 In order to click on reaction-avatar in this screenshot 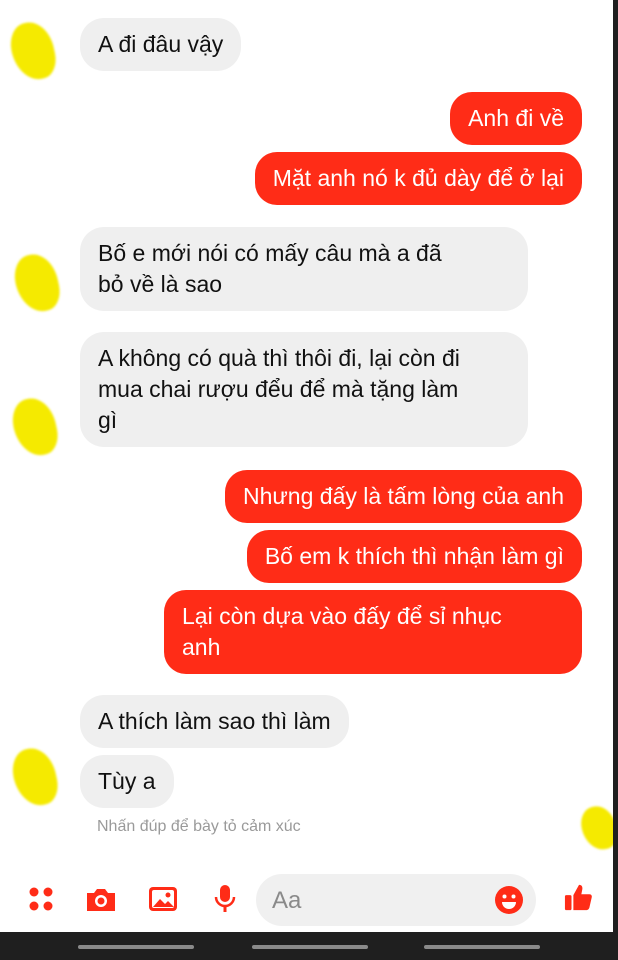, I will do `click(597, 828)`.